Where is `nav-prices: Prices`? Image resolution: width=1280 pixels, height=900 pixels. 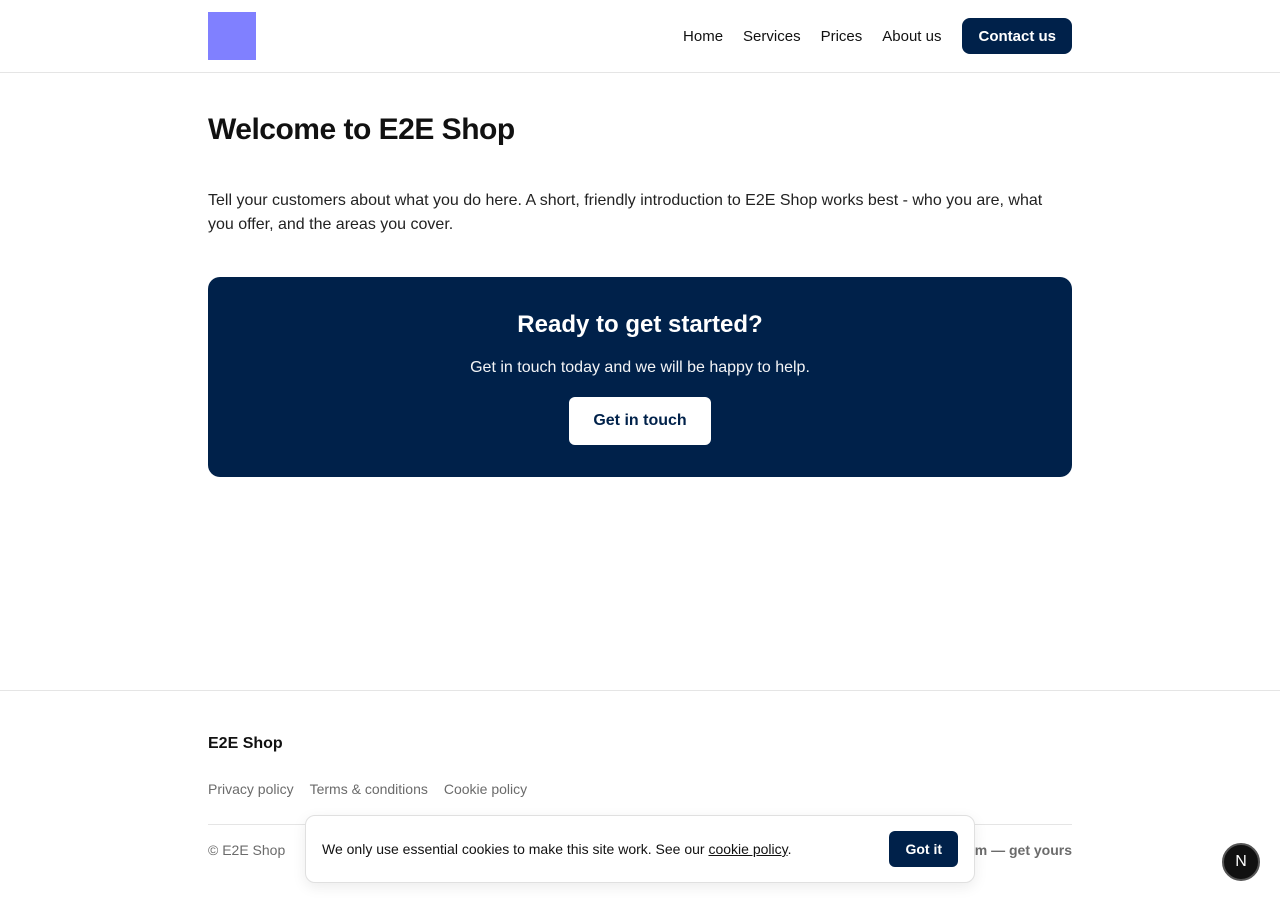
nav-prices: Prices is located at coordinates (842, 36).